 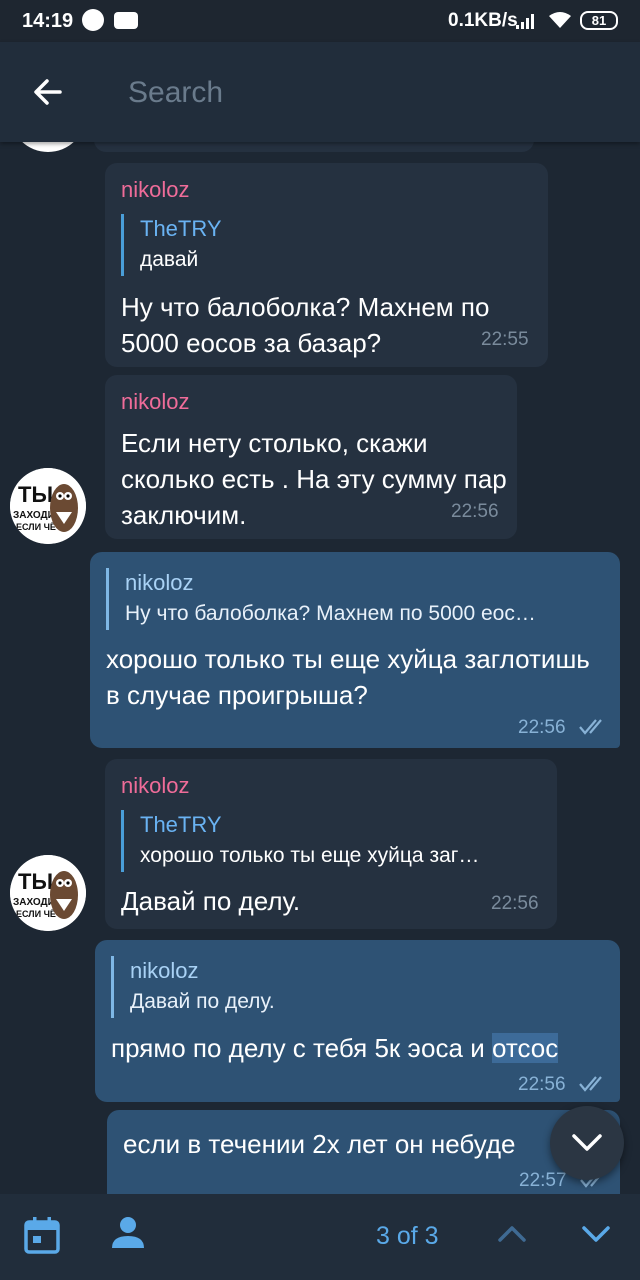 What do you see at coordinates (321, 245) in the screenshot?
I see `reply-quote: TheTRY давай` at bounding box center [321, 245].